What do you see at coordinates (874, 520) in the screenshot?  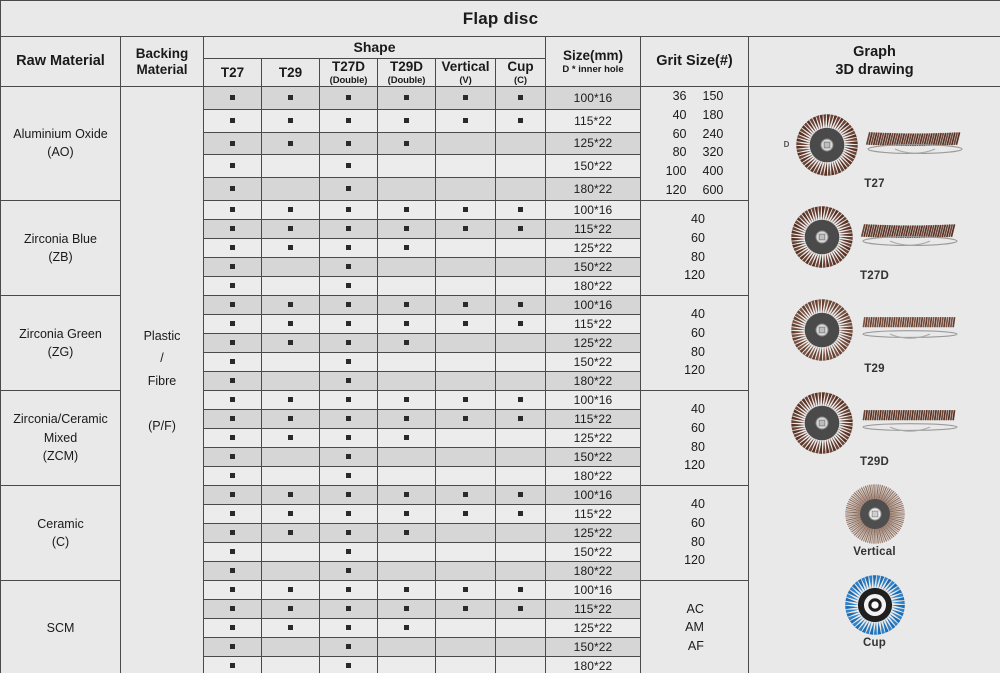 I see `graph-figure-vertical: Vertical` at bounding box center [874, 520].